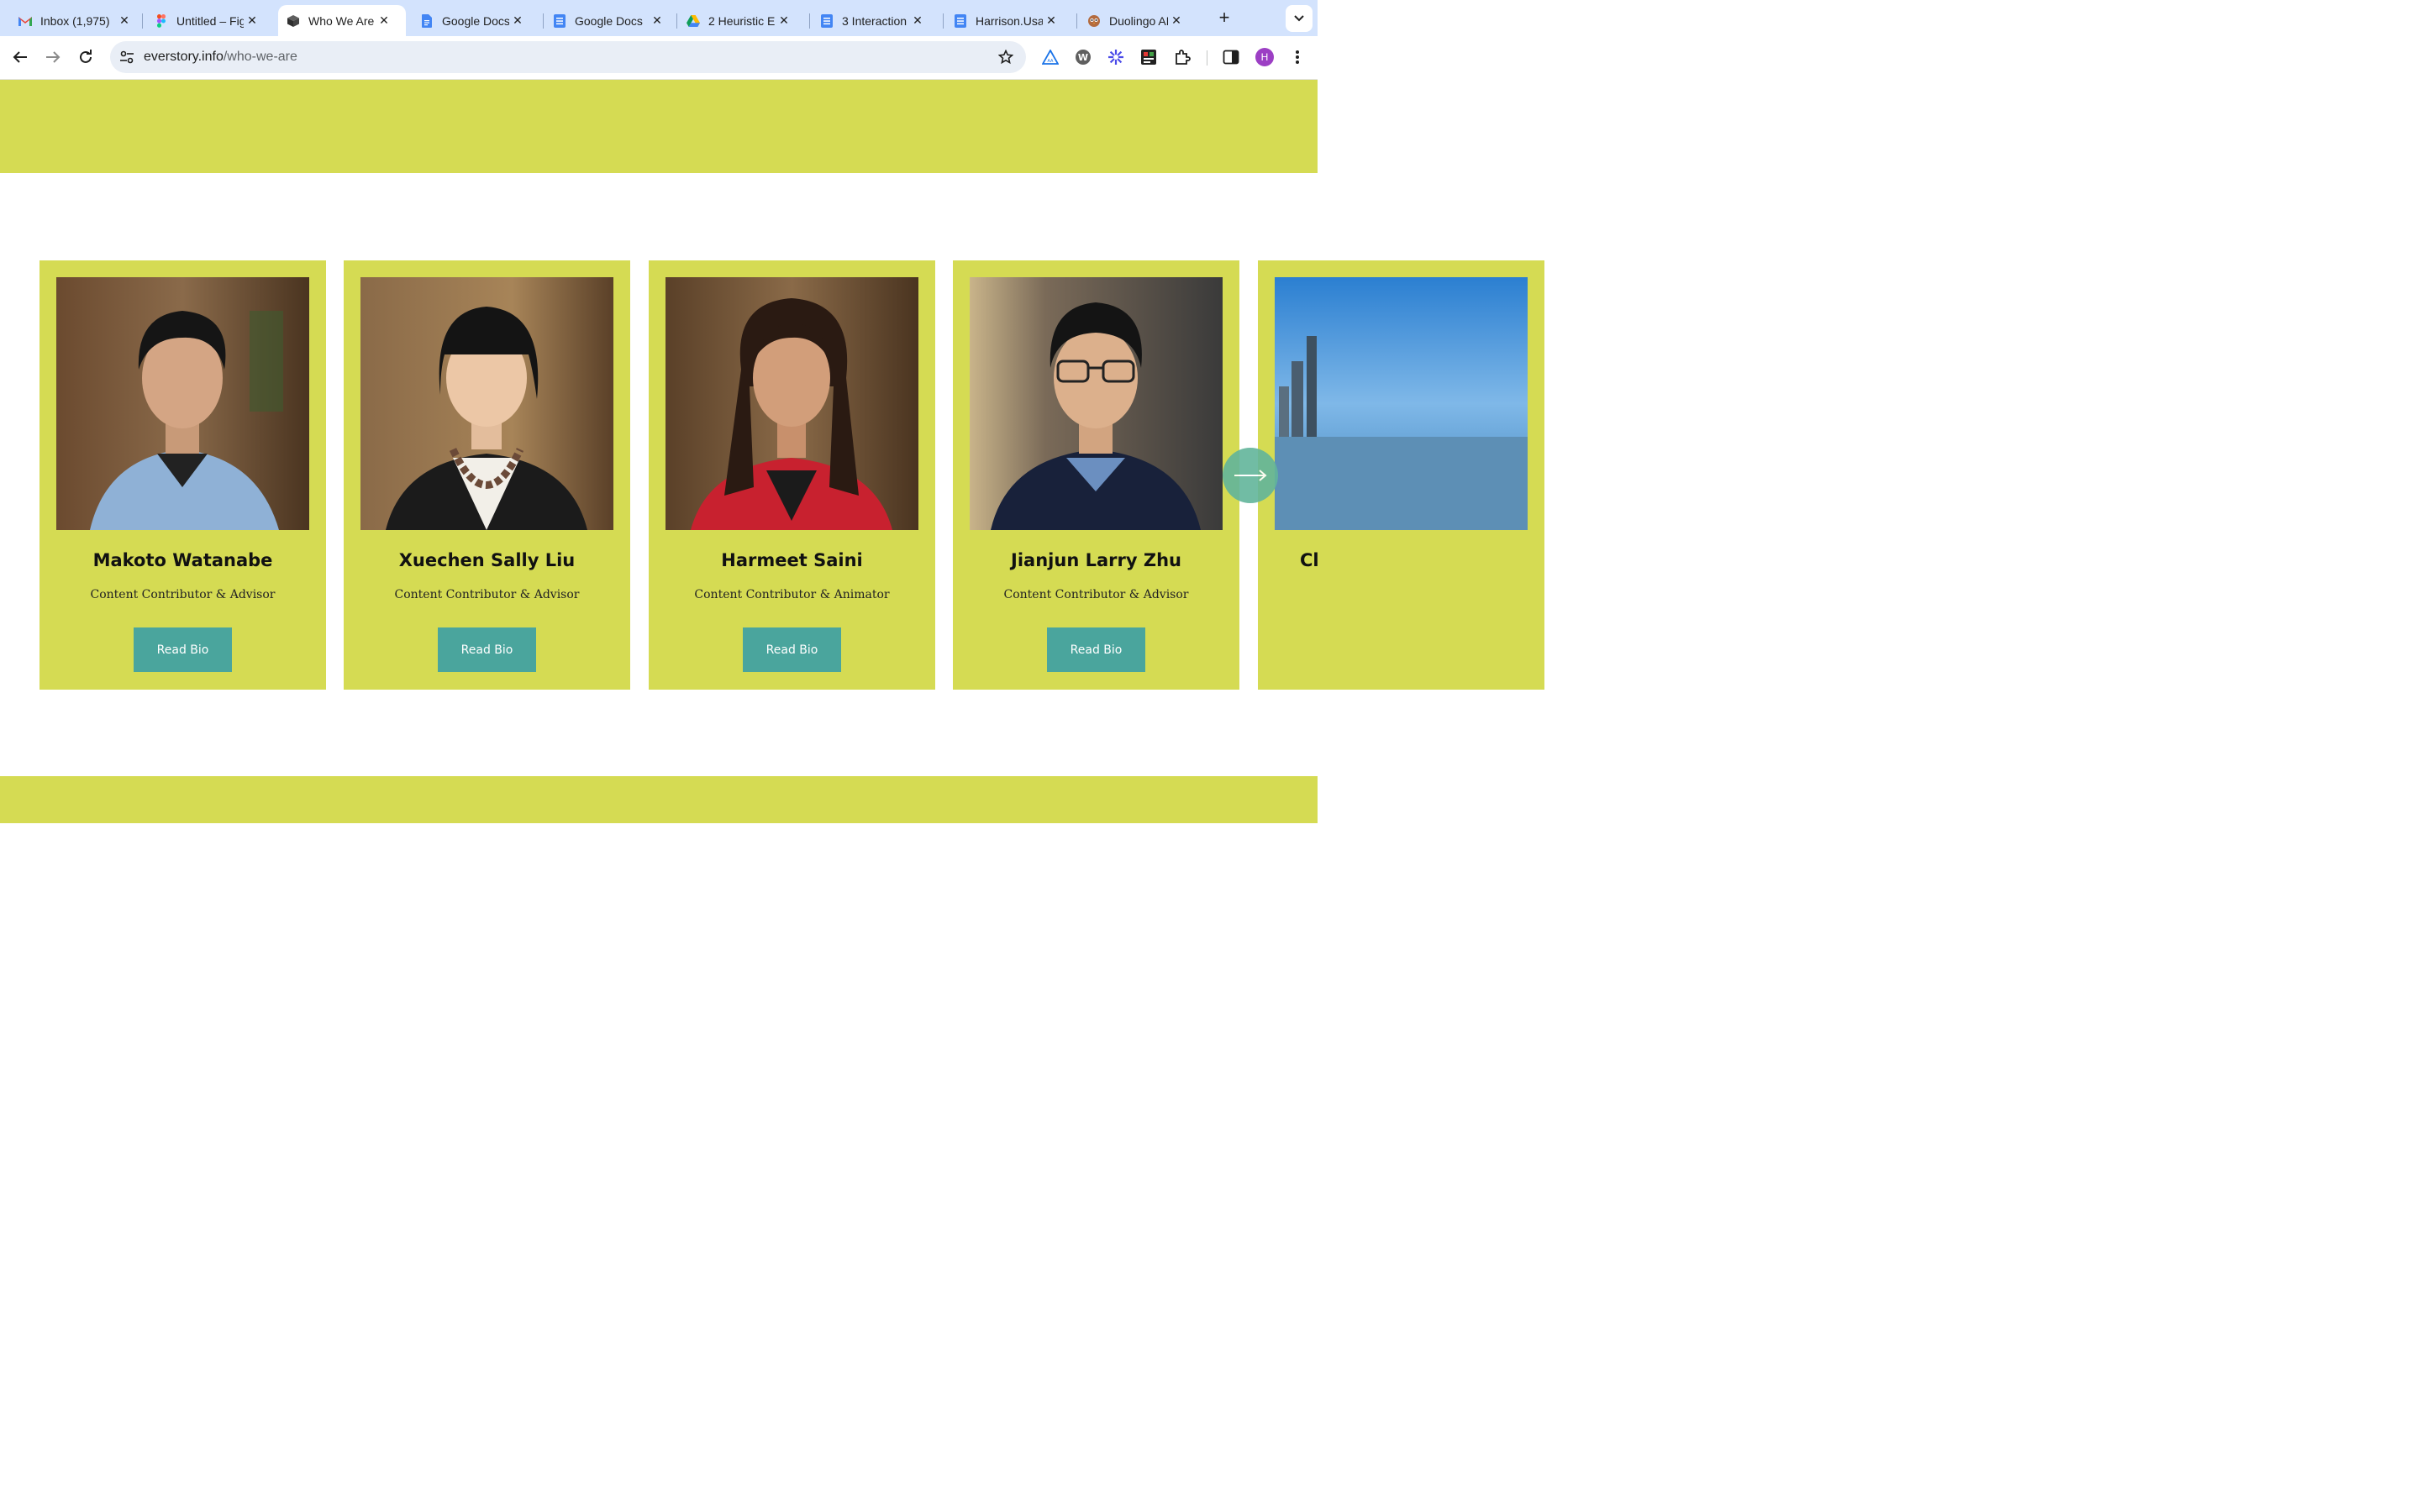  What do you see at coordinates (1264, 57) in the screenshot?
I see `profile-avatar: H` at bounding box center [1264, 57].